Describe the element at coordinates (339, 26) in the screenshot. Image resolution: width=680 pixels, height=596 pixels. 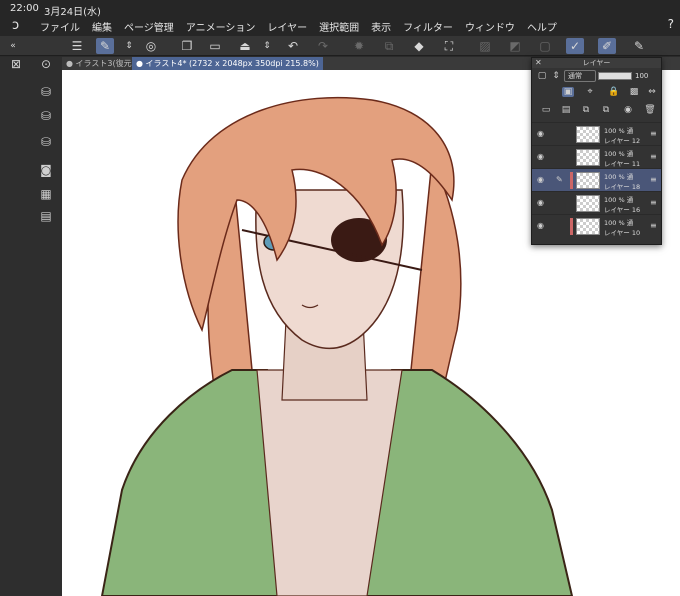
I see `menu-selection: 選択範囲` at that location.